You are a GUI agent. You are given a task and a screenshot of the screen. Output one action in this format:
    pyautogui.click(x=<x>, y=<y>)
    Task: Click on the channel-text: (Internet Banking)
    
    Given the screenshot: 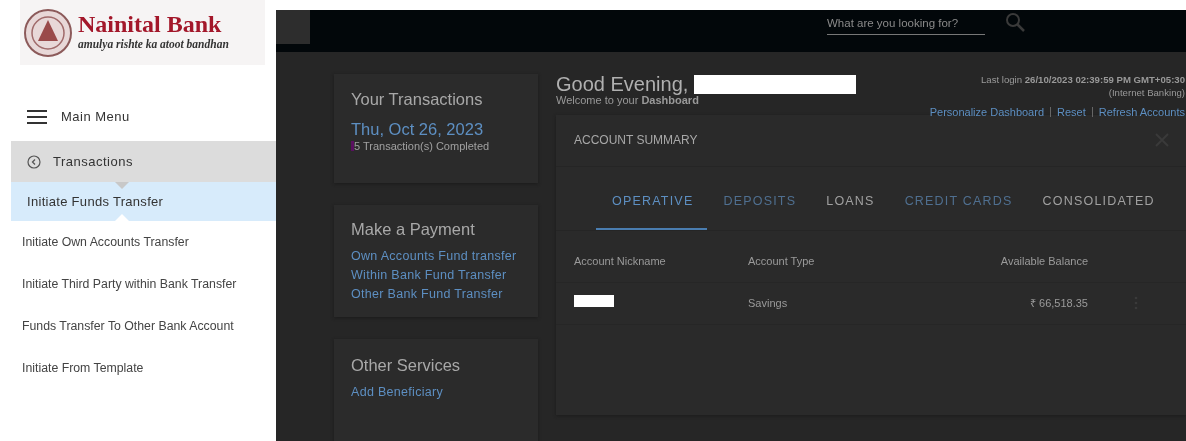 What is the action you would take?
    pyautogui.click(x=1146, y=93)
    